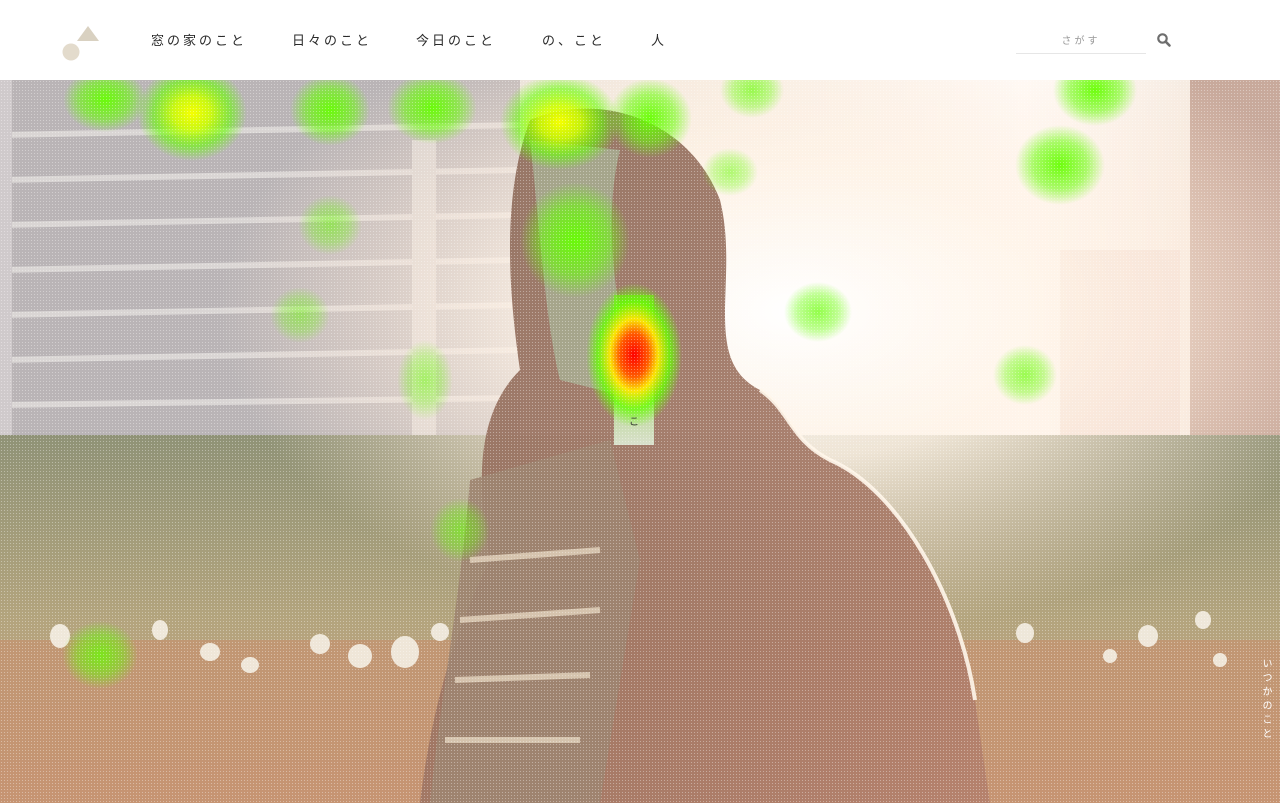  Describe the element at coordinates (659, 39) in the screenshot. I see `nav-item-hito: 人` at that location.